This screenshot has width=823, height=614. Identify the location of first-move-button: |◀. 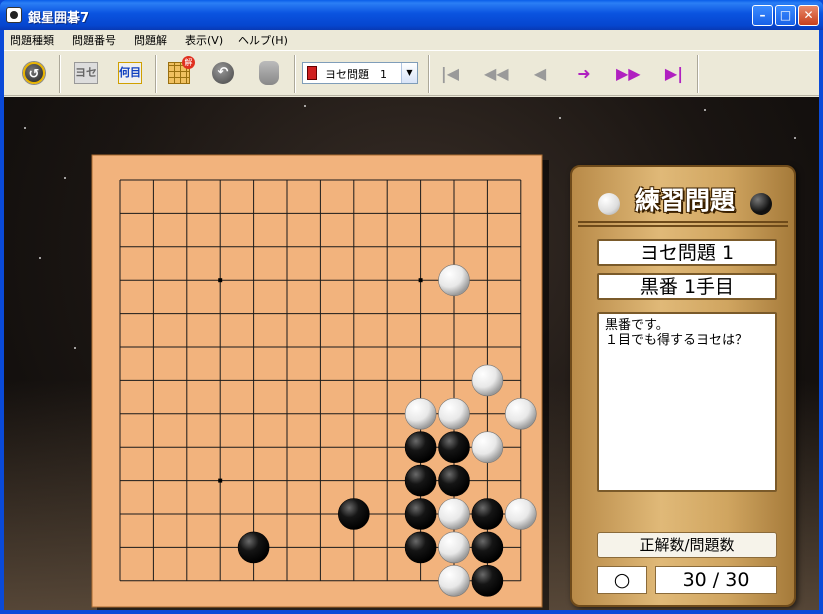
(450, 74).